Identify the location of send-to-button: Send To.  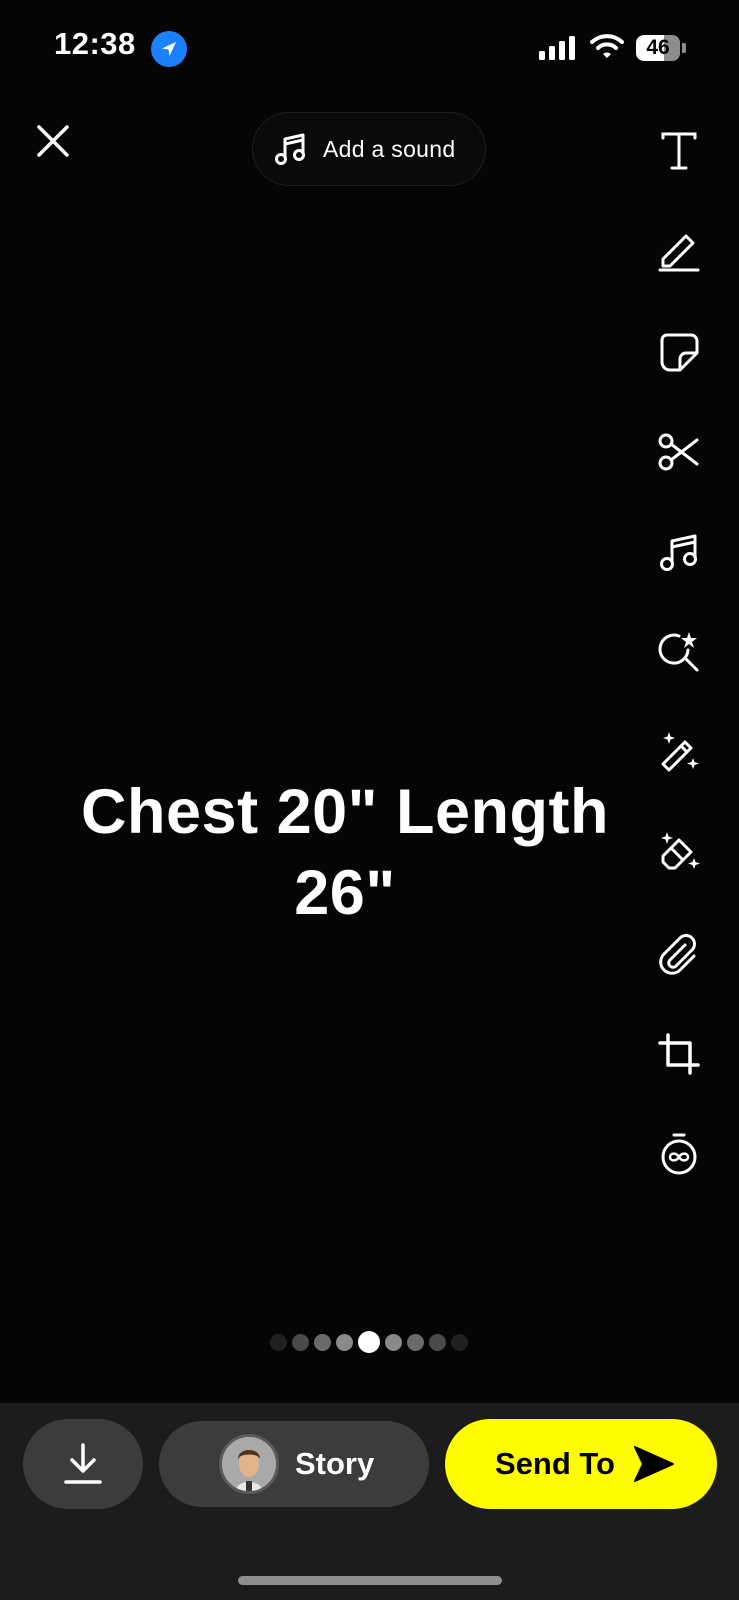
(581, 1464).